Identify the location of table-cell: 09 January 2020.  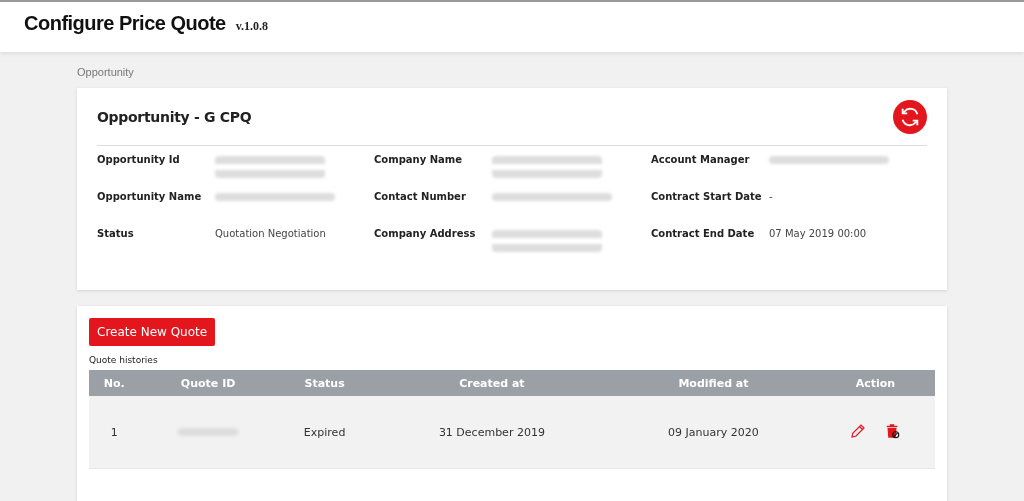
(713, 432).